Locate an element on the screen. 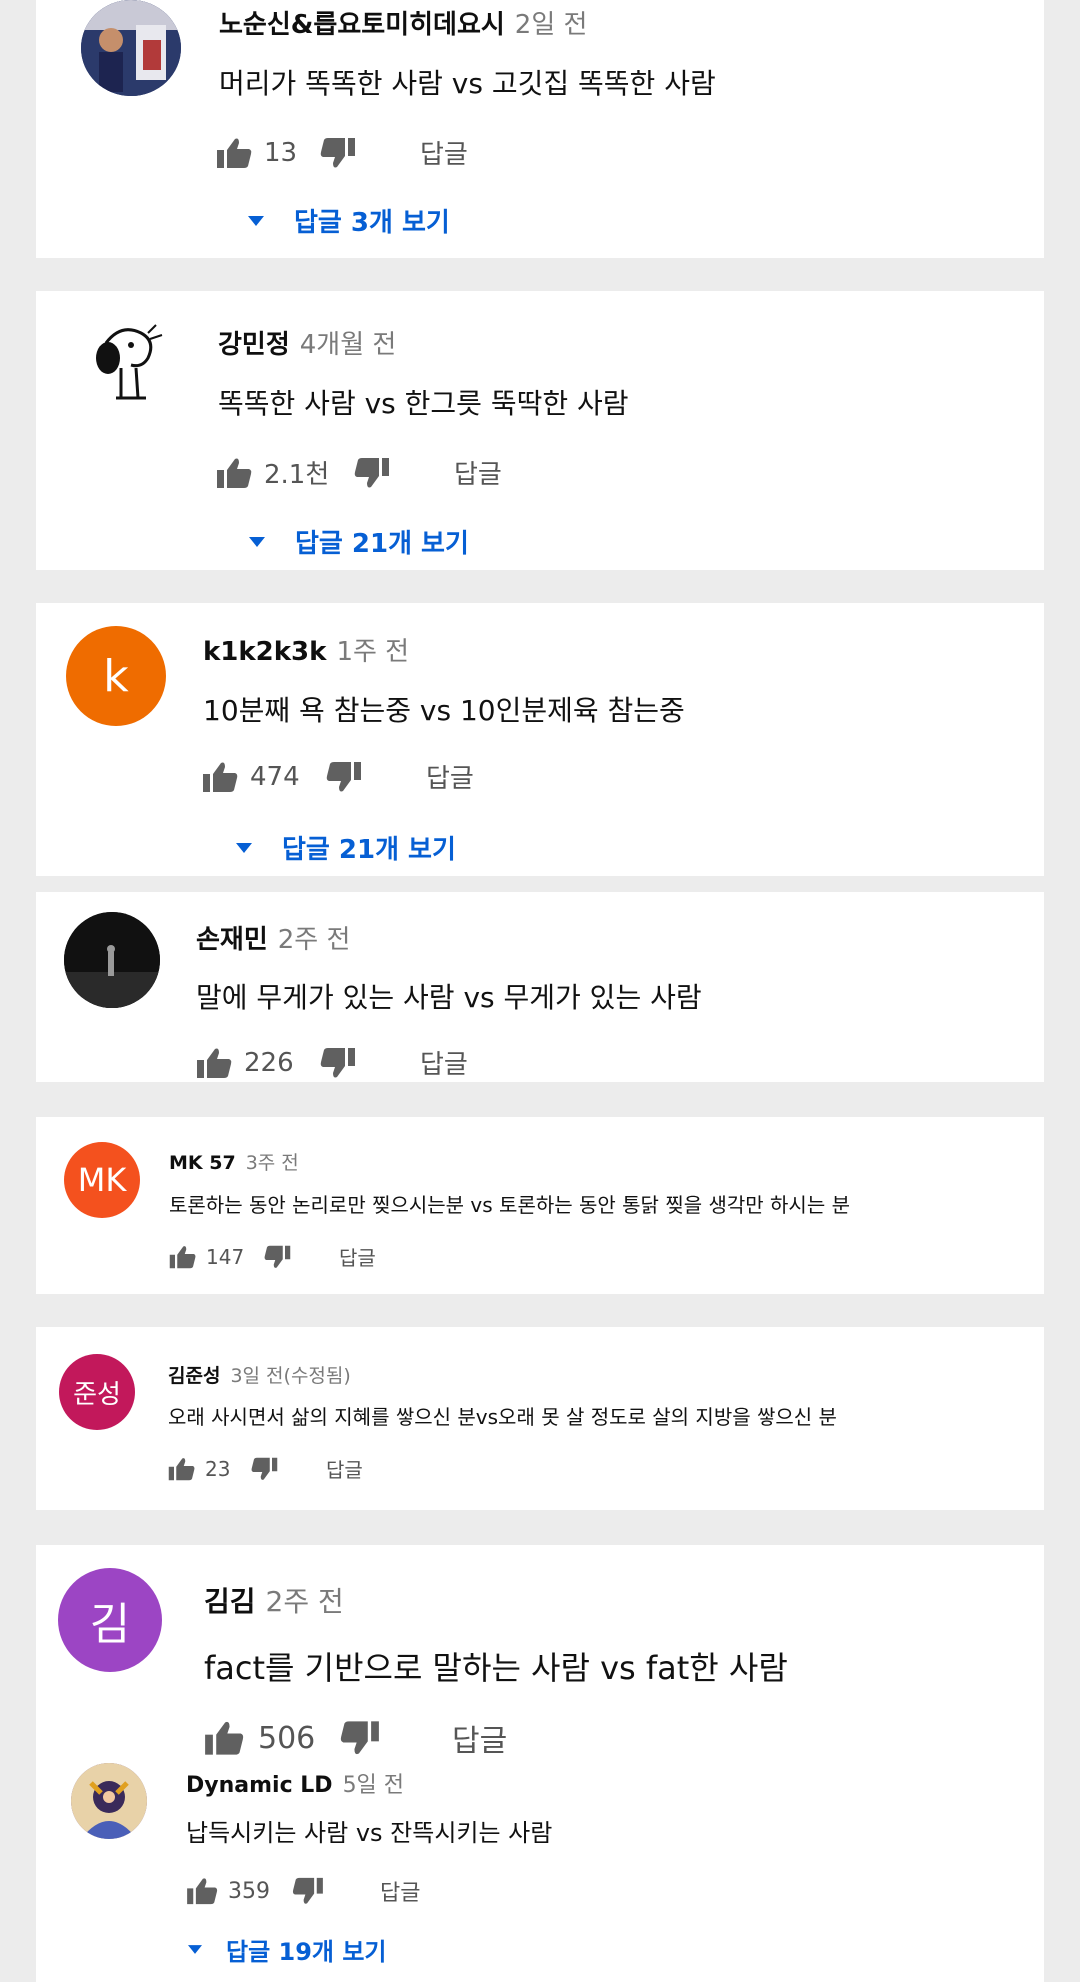  colorful-character-photo-icon is located at coordinates (109, 1801).